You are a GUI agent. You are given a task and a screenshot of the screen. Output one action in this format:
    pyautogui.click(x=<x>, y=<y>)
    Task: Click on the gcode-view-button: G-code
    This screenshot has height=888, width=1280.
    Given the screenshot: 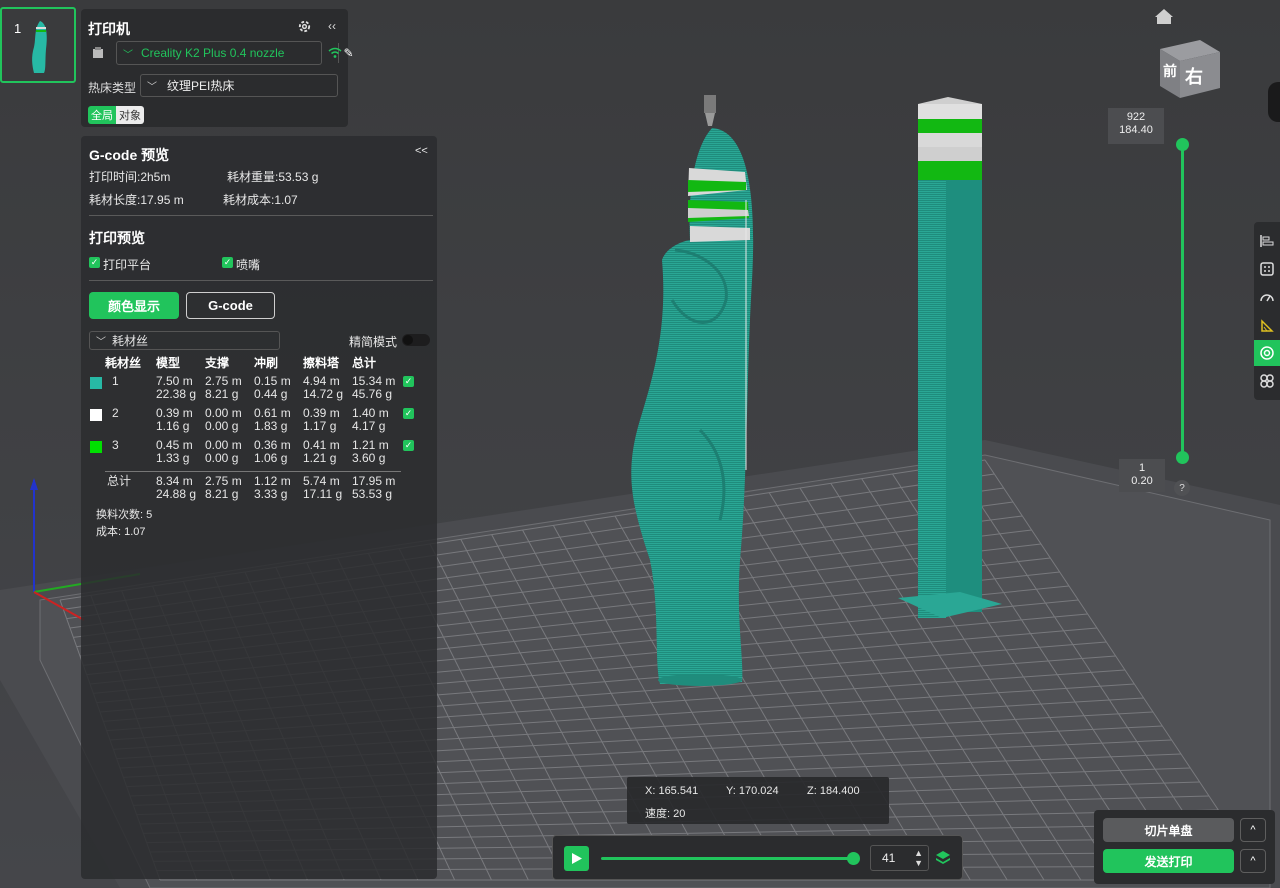 What is the action you would take?
    pyautogui.click(x=230, y=305)
    